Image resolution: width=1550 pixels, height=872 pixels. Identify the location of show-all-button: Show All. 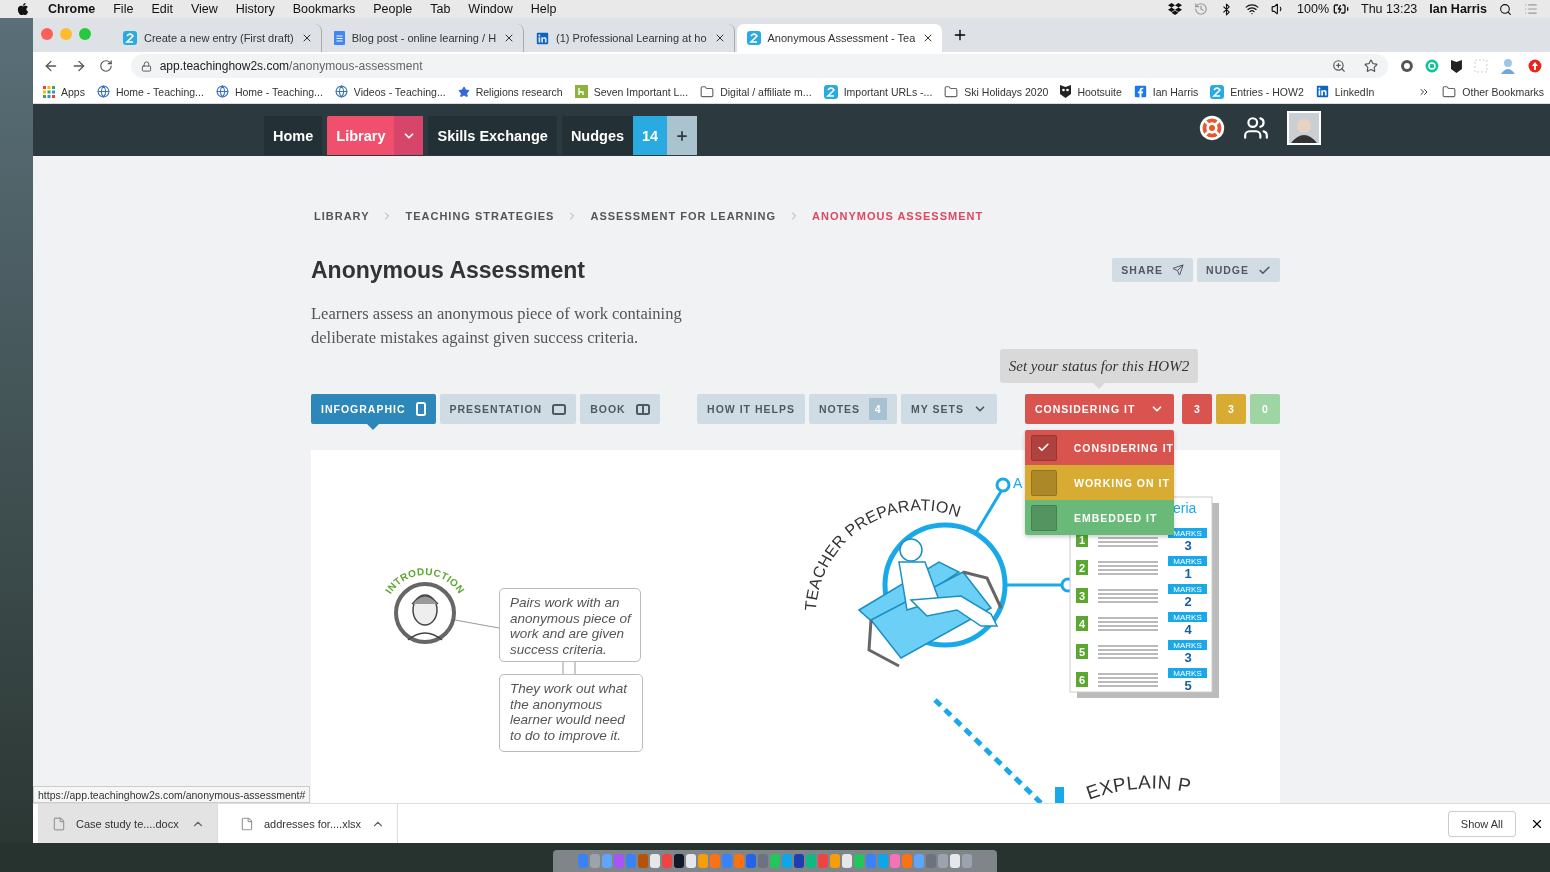
(1481, 823).